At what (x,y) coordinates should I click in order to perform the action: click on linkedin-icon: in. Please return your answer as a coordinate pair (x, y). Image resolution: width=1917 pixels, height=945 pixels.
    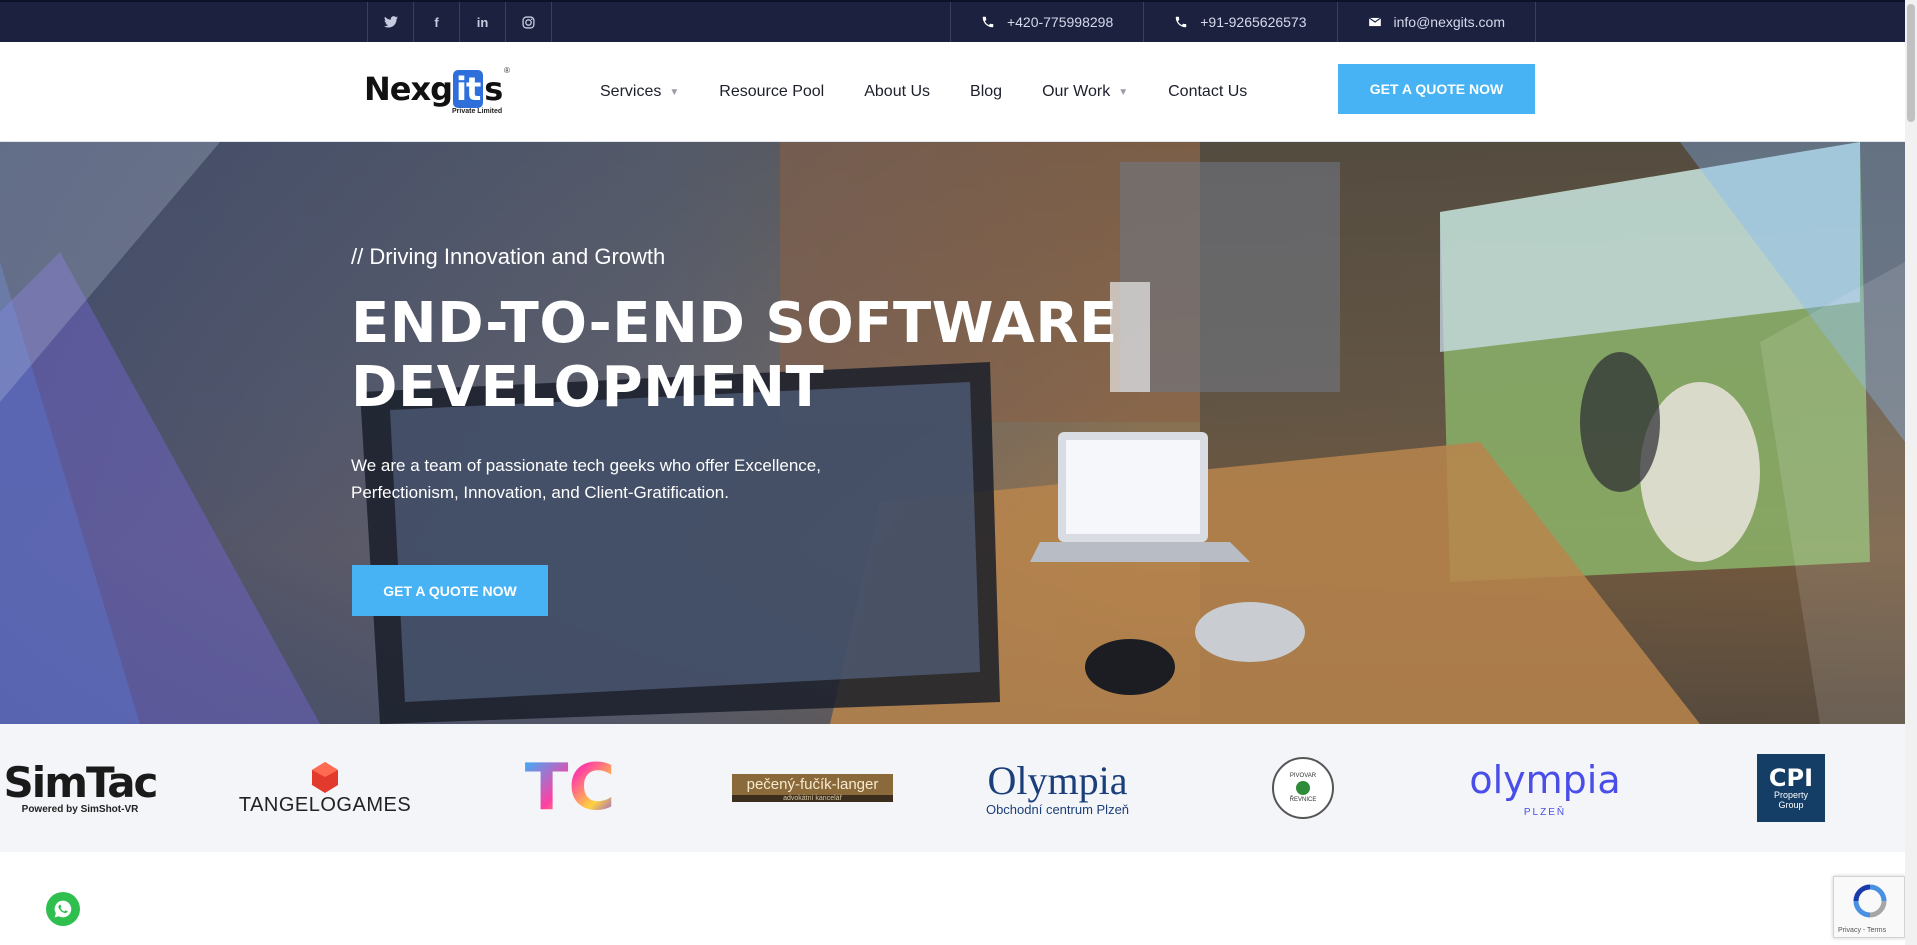
    Looking at the image, I should click on (483, 22).